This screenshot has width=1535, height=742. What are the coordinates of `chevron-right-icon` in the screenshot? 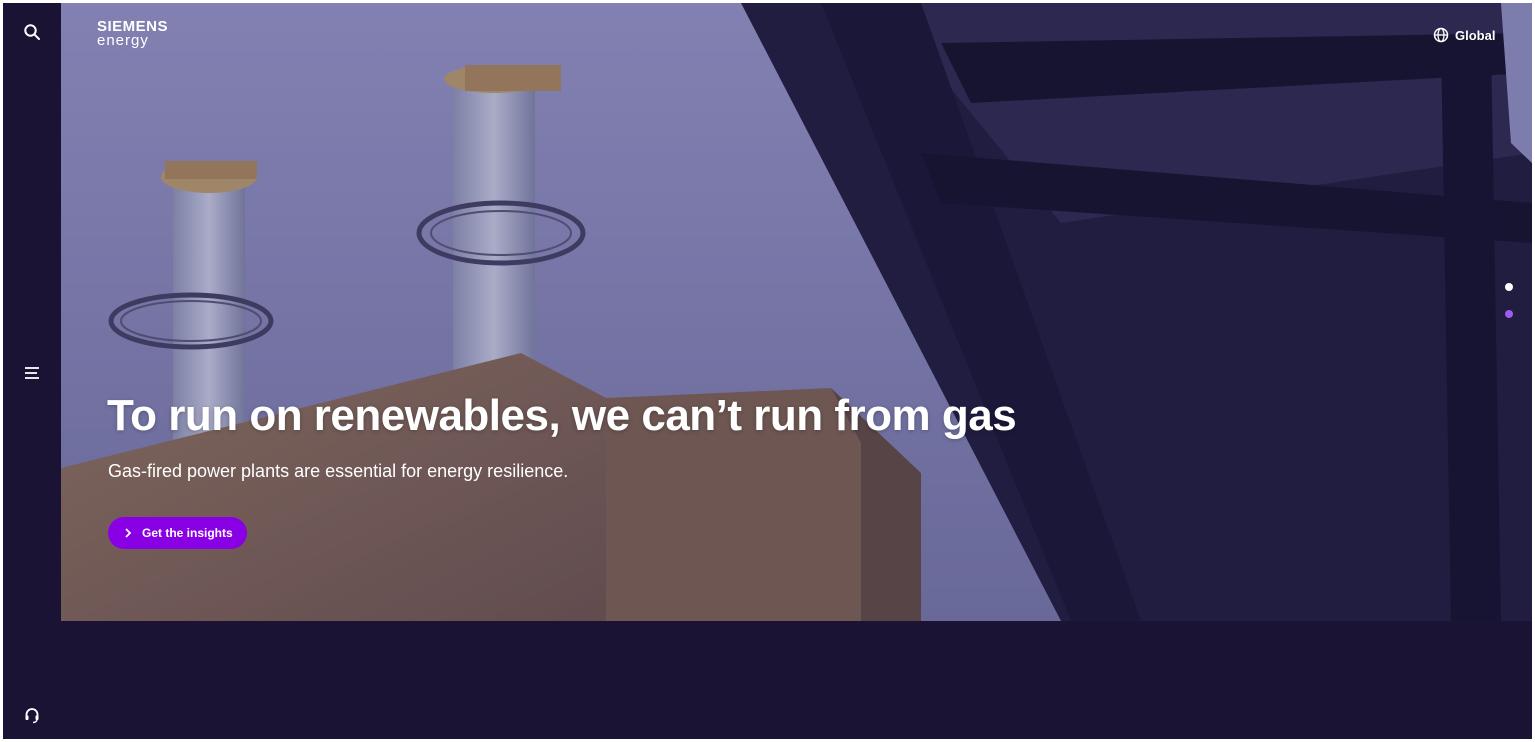 It's located at (128, 533).